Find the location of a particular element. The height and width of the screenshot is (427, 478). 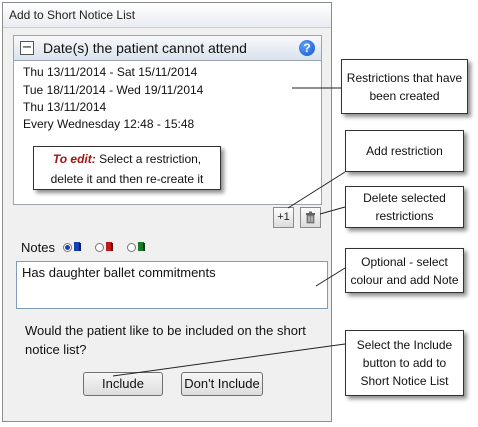

callout-optional-note: Optional - select colour and add Note is located at coordinates (404, 270).